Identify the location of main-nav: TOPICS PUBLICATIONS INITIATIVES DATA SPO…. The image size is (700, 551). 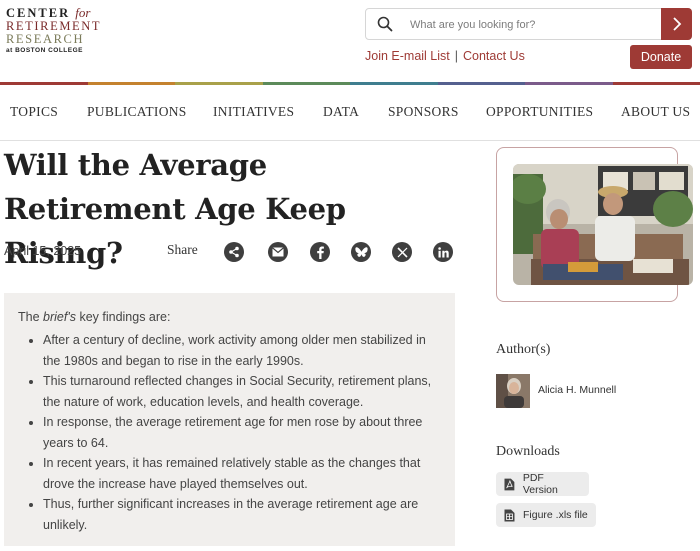
(350, 113).